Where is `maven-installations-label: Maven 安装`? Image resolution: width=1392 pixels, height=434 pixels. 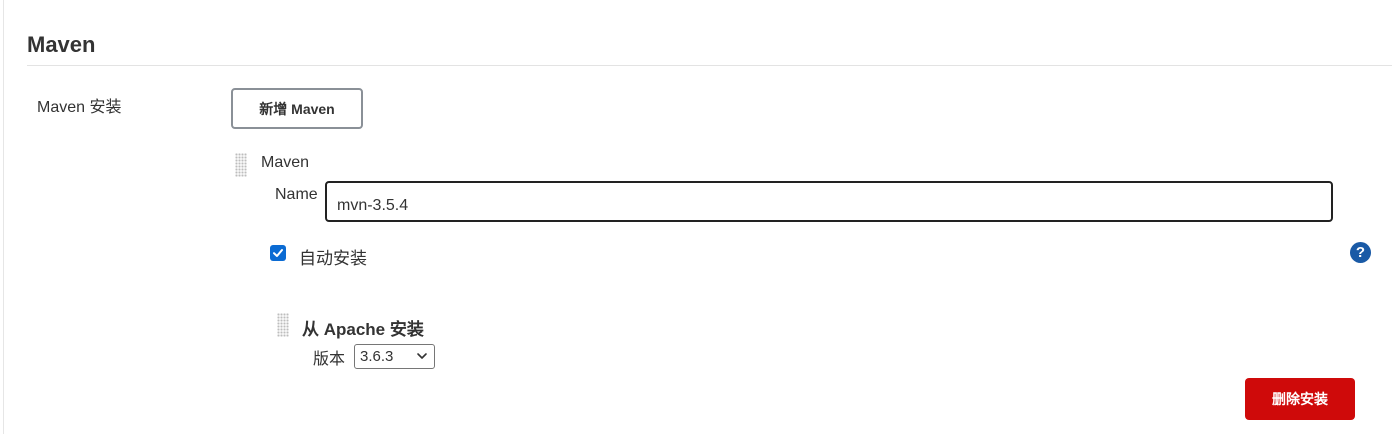
maven-installations-label: Maven 安装 is located at coordinates (79, 107).